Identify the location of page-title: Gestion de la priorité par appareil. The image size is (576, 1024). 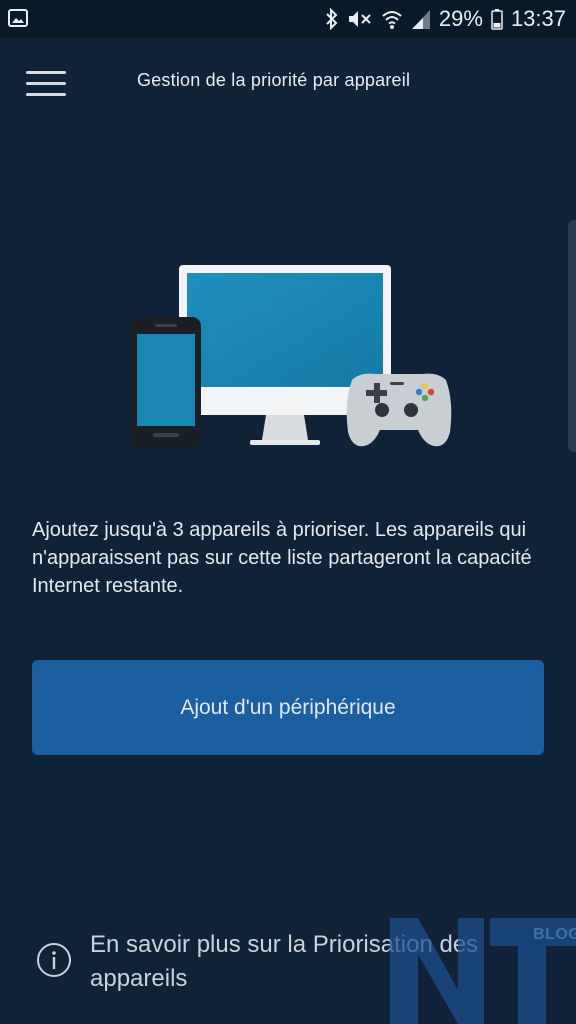
(274, 80).